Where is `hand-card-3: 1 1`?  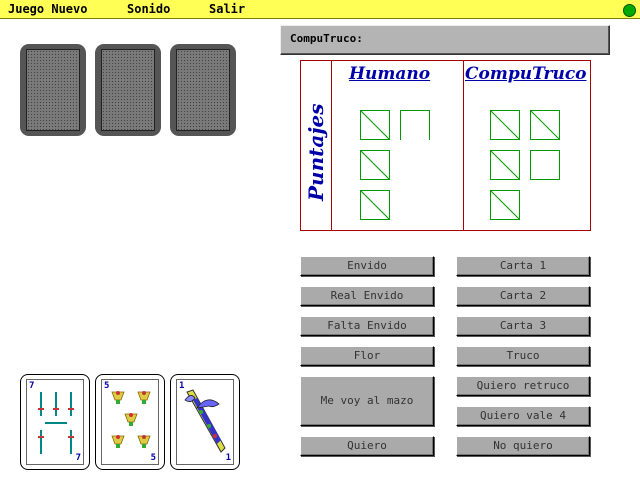
hand-card-3: 1 1 is located at coordinates (205, 422).